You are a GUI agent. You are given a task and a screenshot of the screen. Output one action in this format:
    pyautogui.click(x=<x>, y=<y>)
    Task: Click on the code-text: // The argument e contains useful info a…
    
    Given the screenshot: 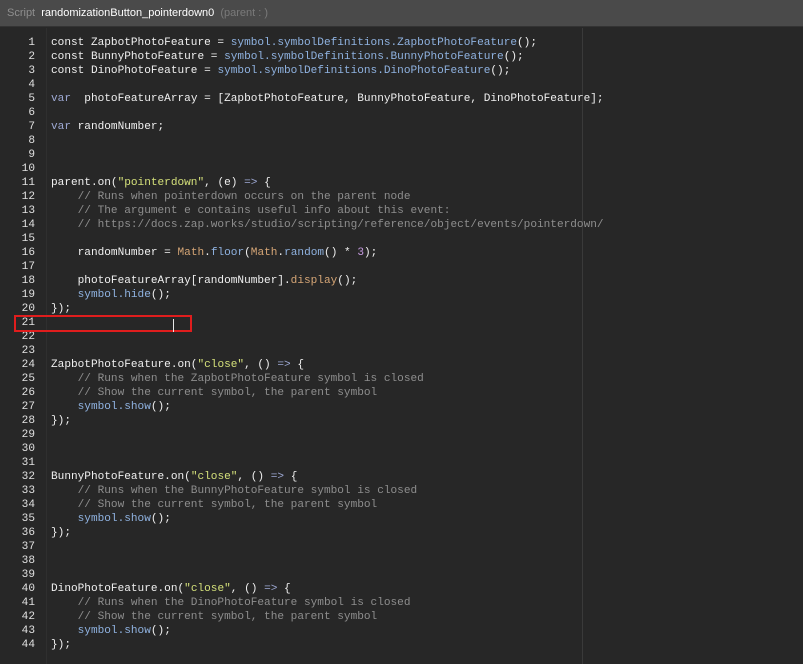 What is the action you would take?
    pyautogui.click(x=251, y=211)
    